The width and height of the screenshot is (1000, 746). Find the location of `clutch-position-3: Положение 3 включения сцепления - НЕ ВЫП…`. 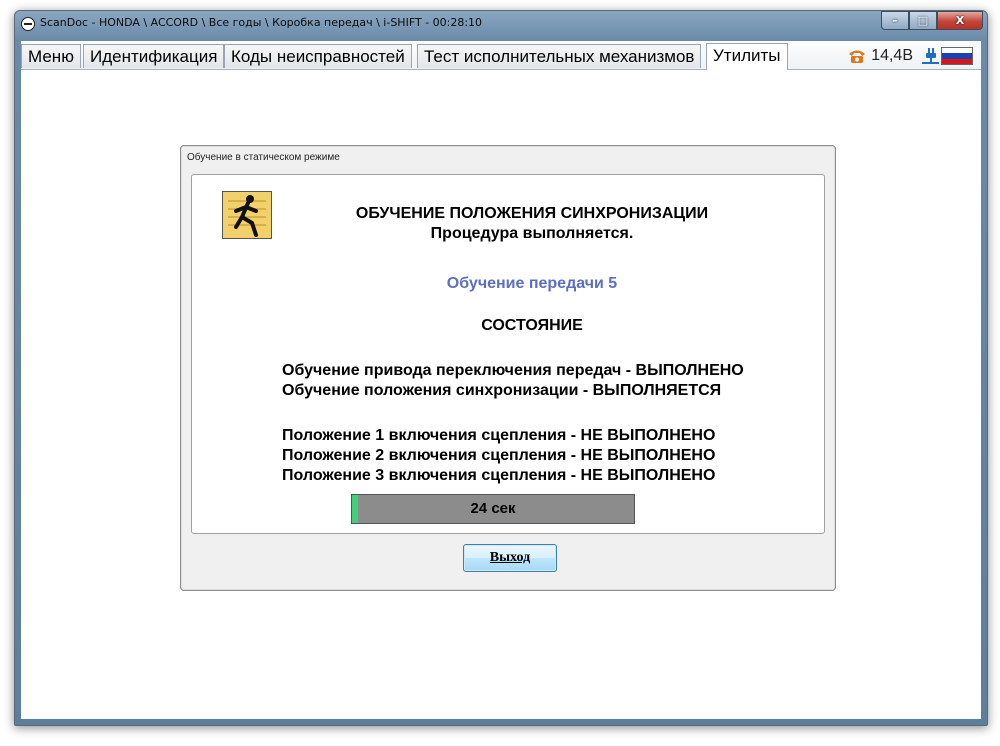

clutch-position-3: Положение 3 включения сцепления - НЕ ВЫП… is located at coordinates (499, 475).